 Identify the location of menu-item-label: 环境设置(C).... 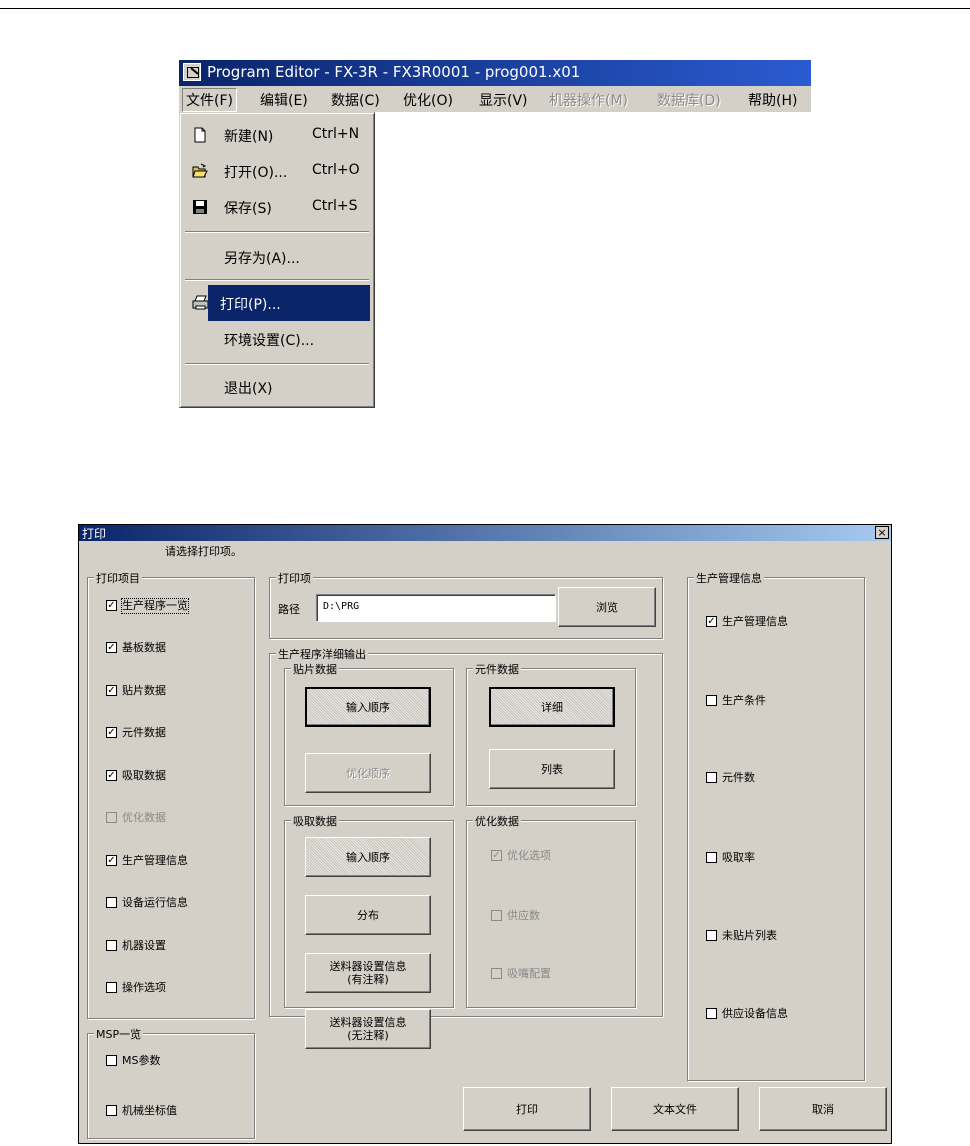
(269, 341).